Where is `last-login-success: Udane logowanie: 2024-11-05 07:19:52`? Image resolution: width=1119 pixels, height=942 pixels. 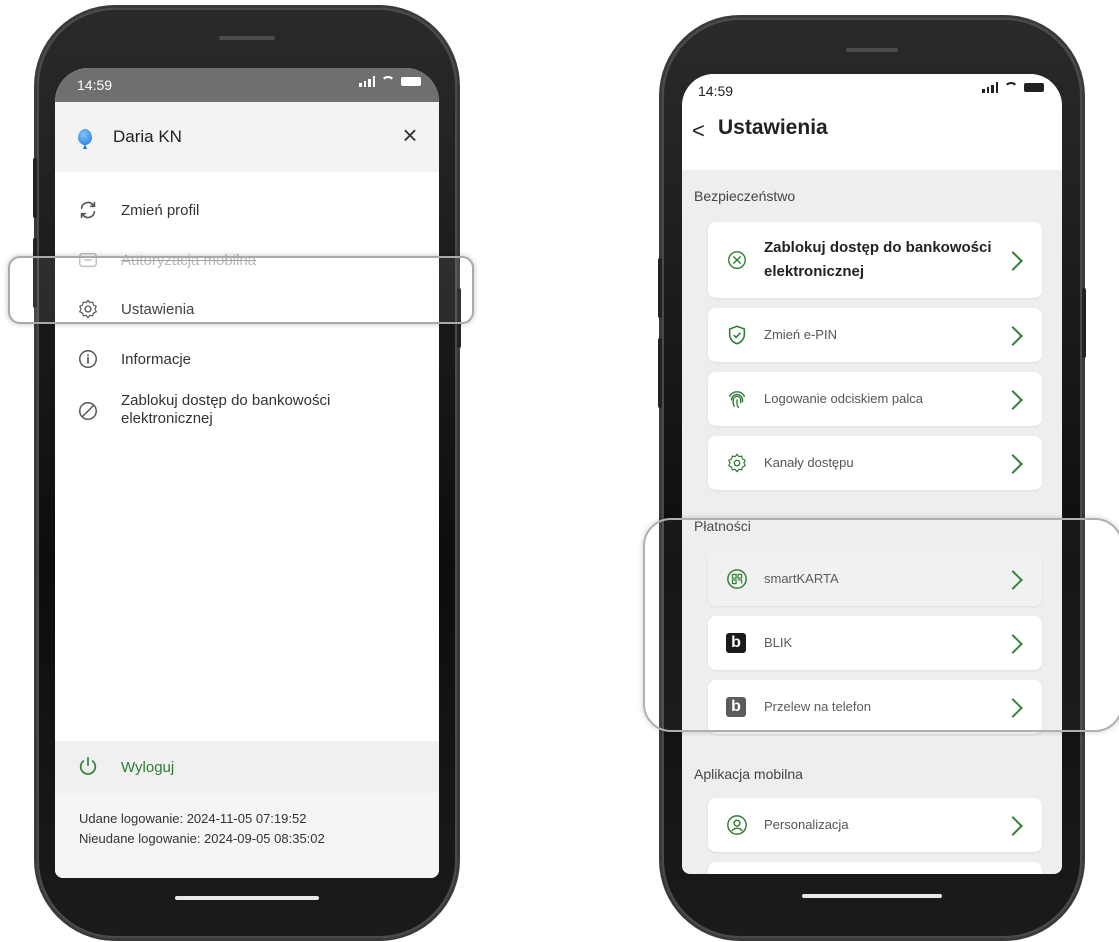
last-login-success: Udane logowanie: 2024-11-05 07:19:52 is located at coordinates (193, 818).